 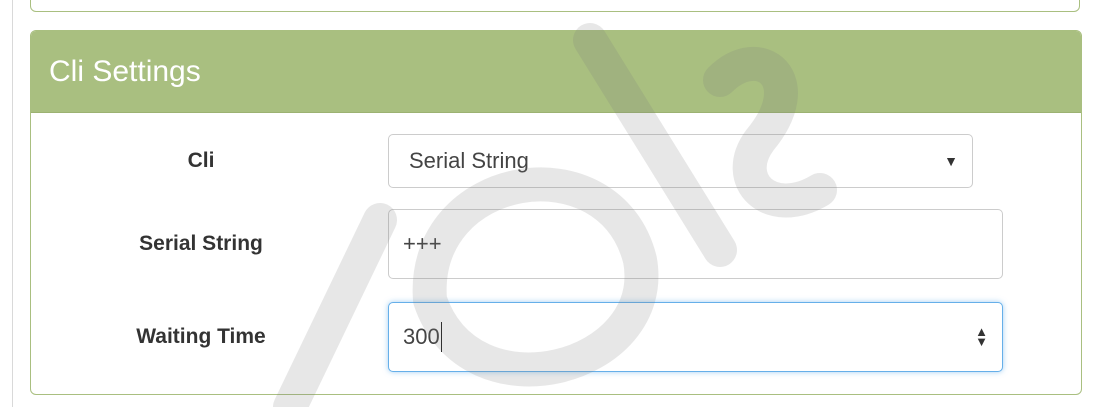 What do you see at coordinates (695, 244) in the screenshot?
I see `serial-string-input: +++` at bounding box center [695, 244].